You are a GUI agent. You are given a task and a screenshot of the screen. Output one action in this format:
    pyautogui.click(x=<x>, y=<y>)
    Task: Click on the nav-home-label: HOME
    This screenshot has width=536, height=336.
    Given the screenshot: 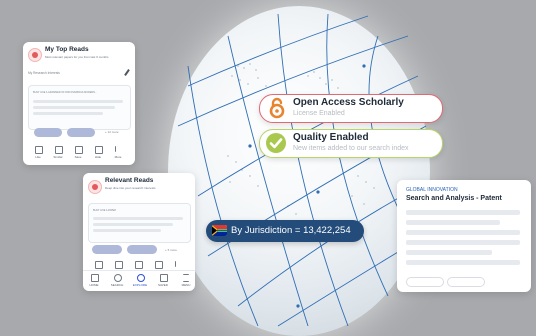 What is the action you would take?
    pyautogui.click(x=94, y=285)
    